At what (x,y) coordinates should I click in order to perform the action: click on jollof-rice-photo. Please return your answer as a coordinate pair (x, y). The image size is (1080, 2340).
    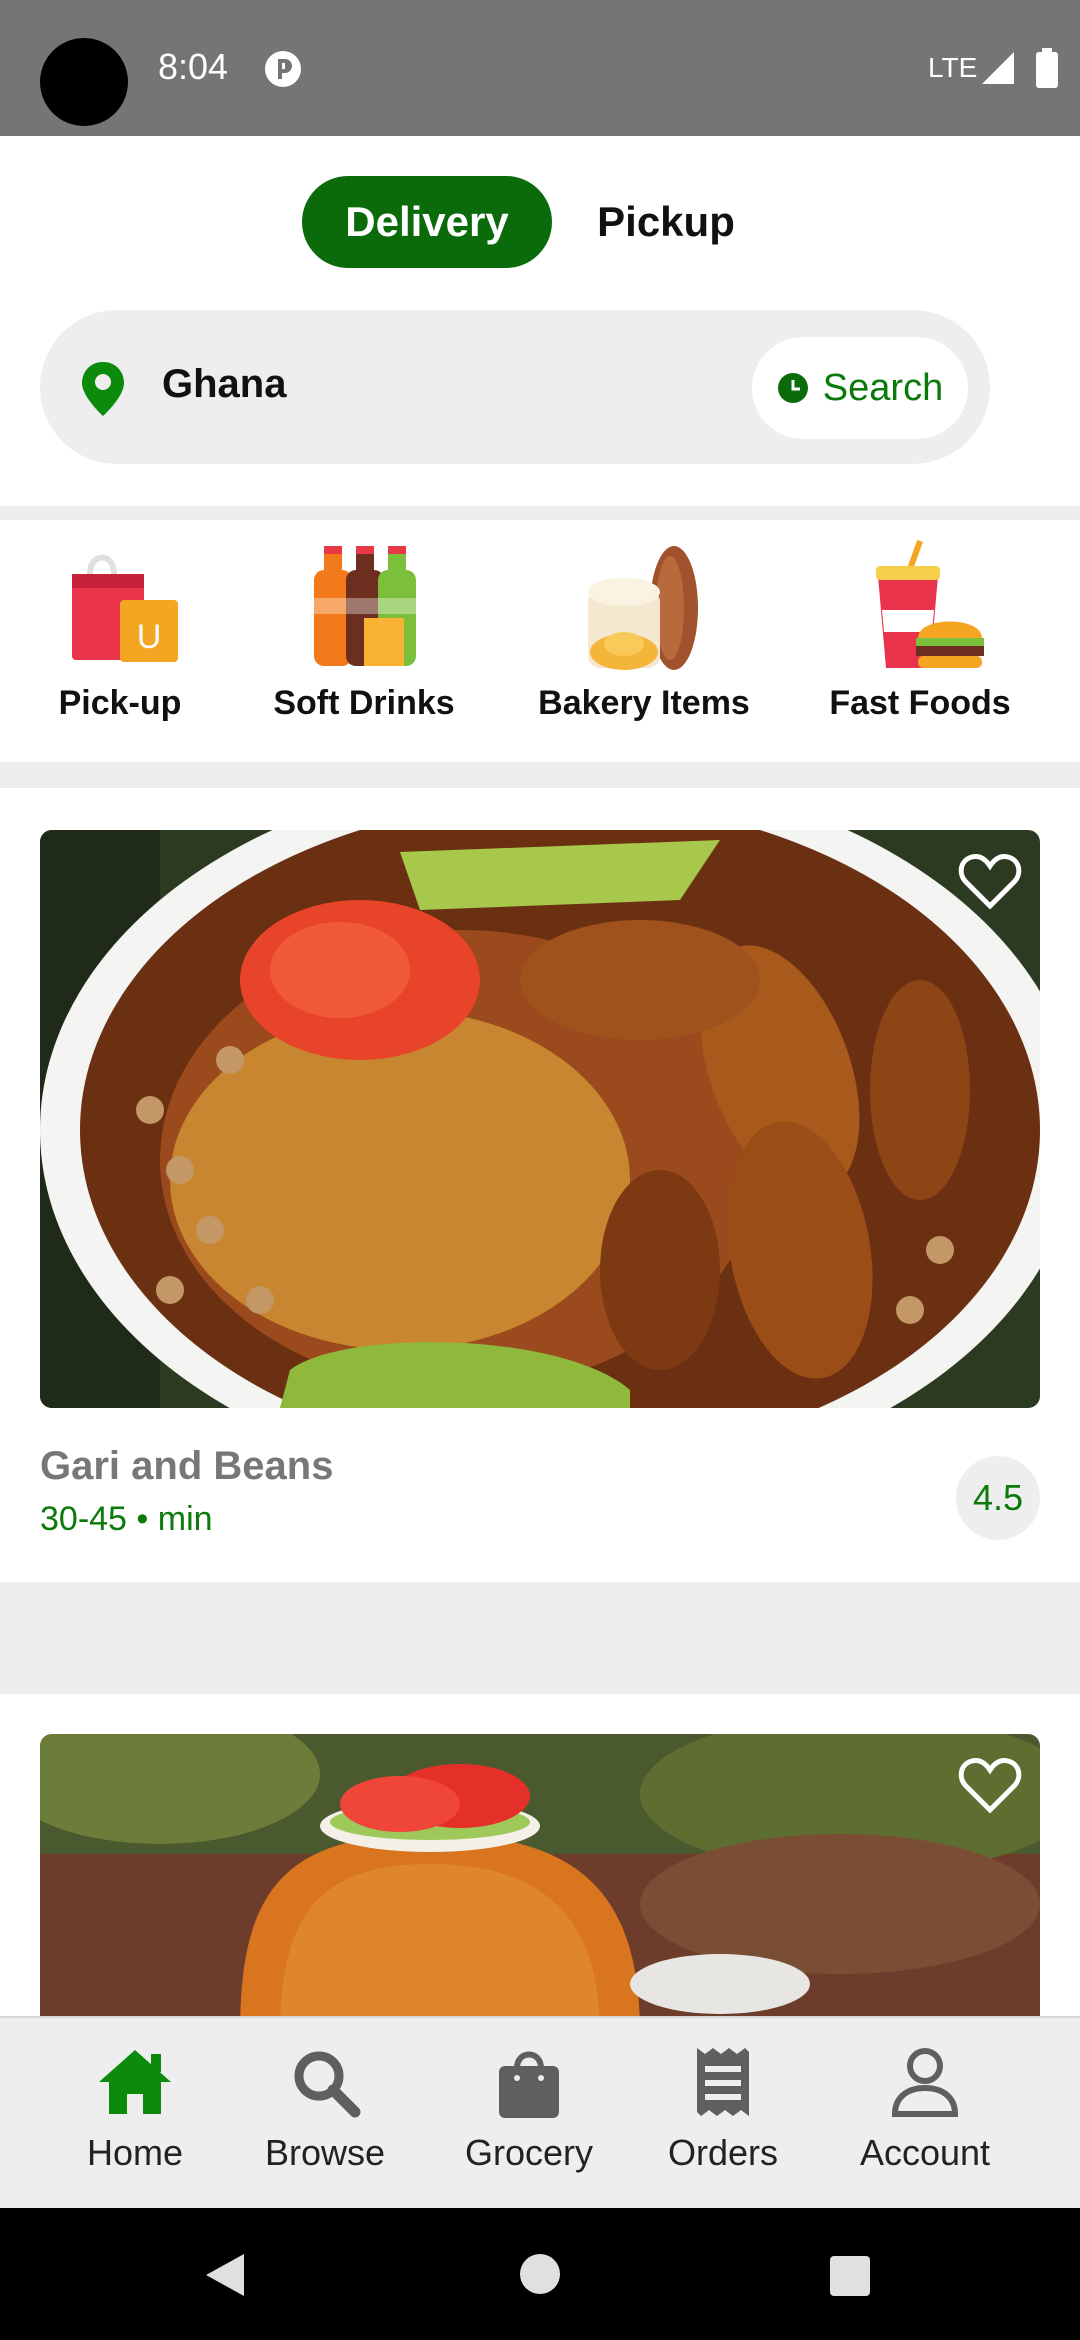
    Looking at the image, I should click on (540, 1884).